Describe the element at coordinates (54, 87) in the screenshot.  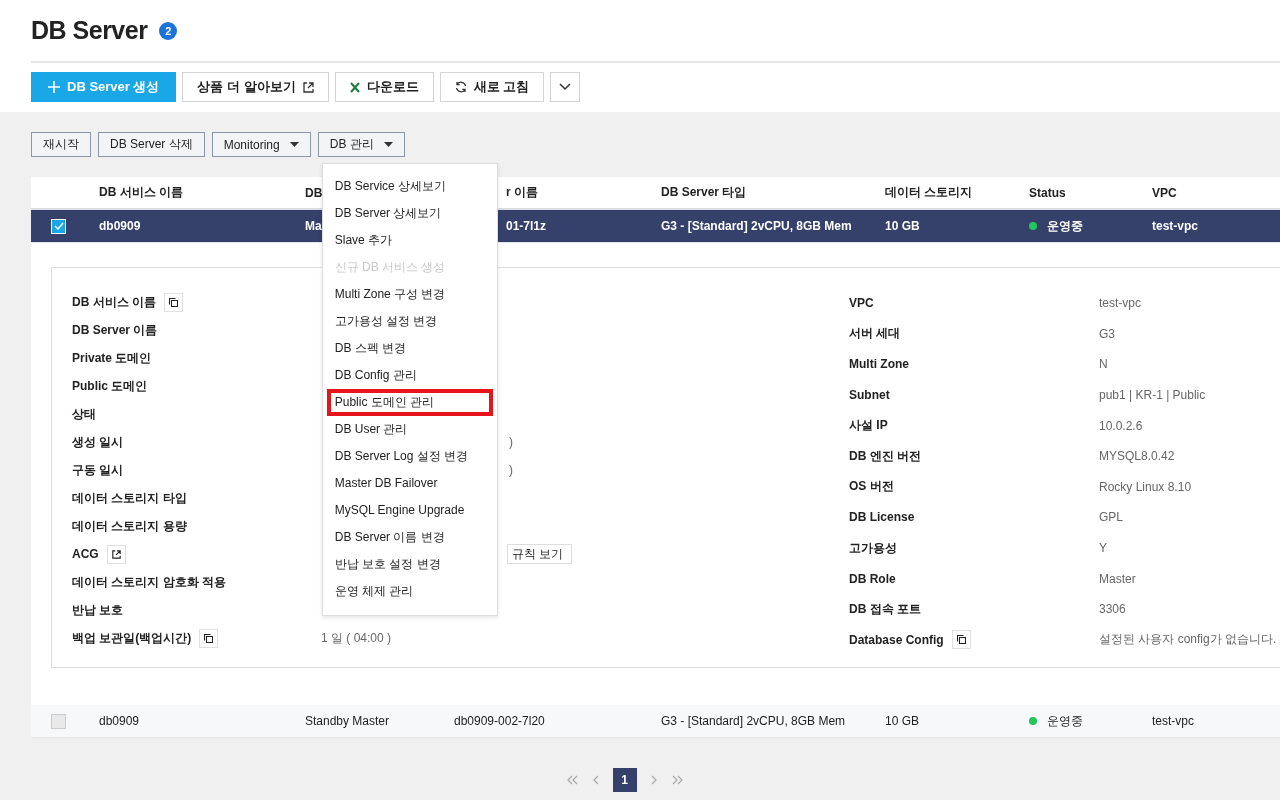
I see `plus-icon` at that location.